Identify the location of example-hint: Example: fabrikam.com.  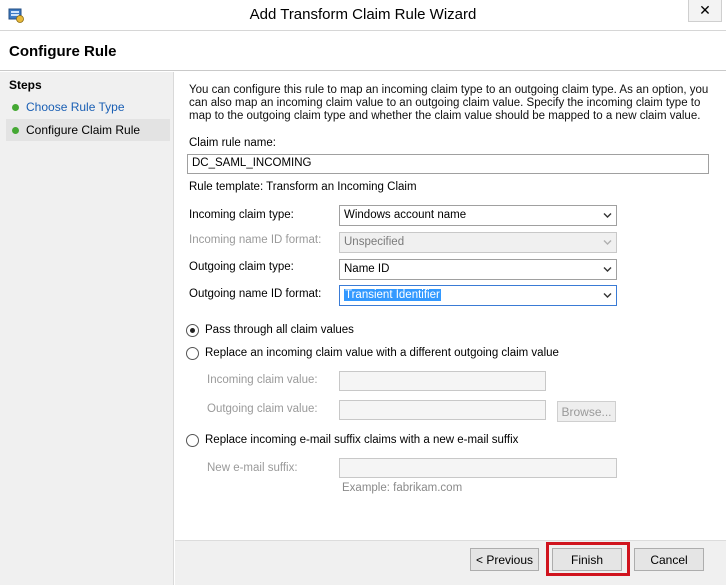
(402, 488).